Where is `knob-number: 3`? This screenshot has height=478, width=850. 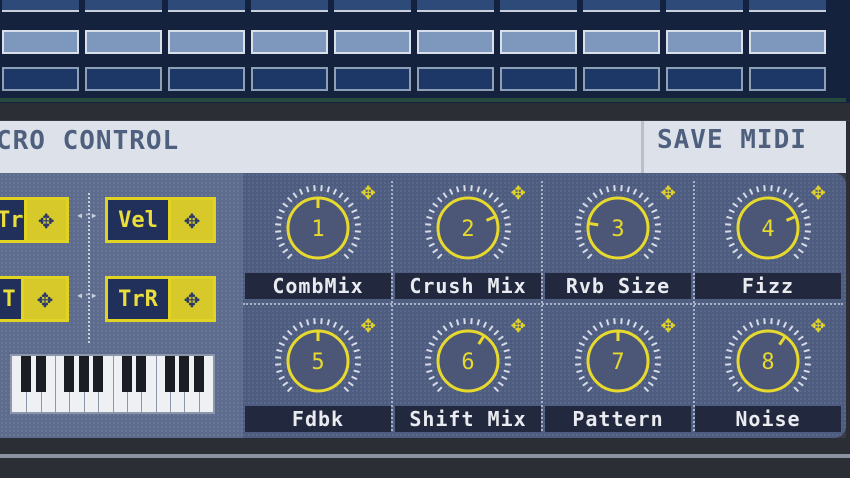
knob-number: 3 is located at coordinates (617, 229).